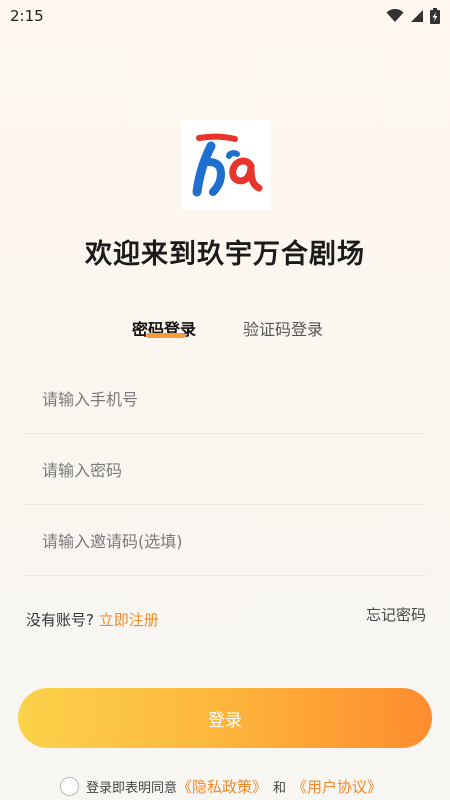  I want to click on battery-charging-icon, so click(435, 16).